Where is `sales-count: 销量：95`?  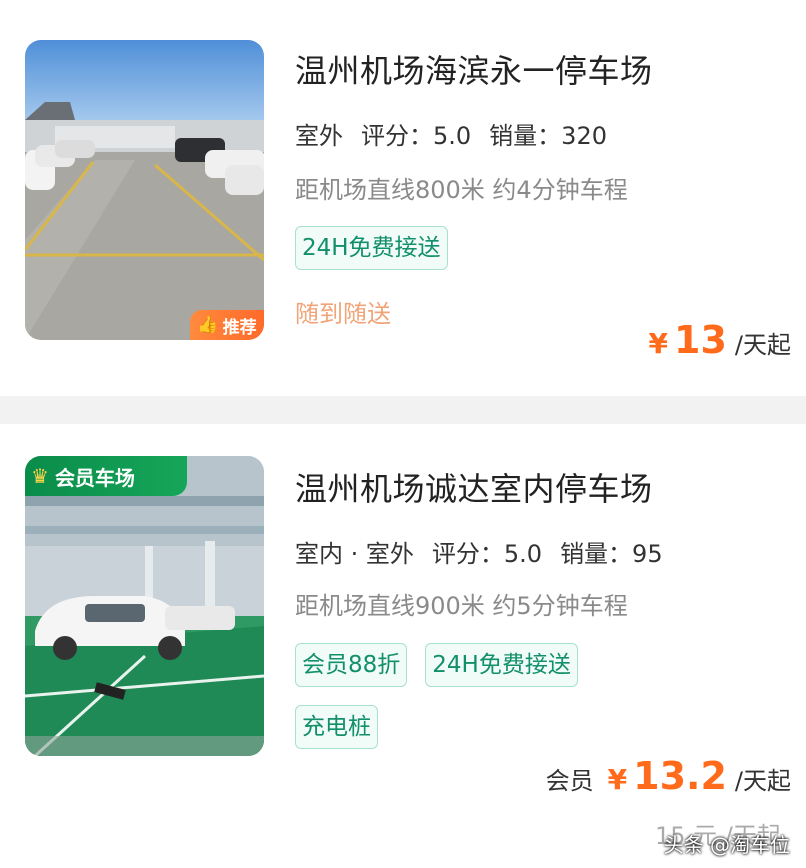 sales-count: 销量：95 is located at coordinates (611, 554).